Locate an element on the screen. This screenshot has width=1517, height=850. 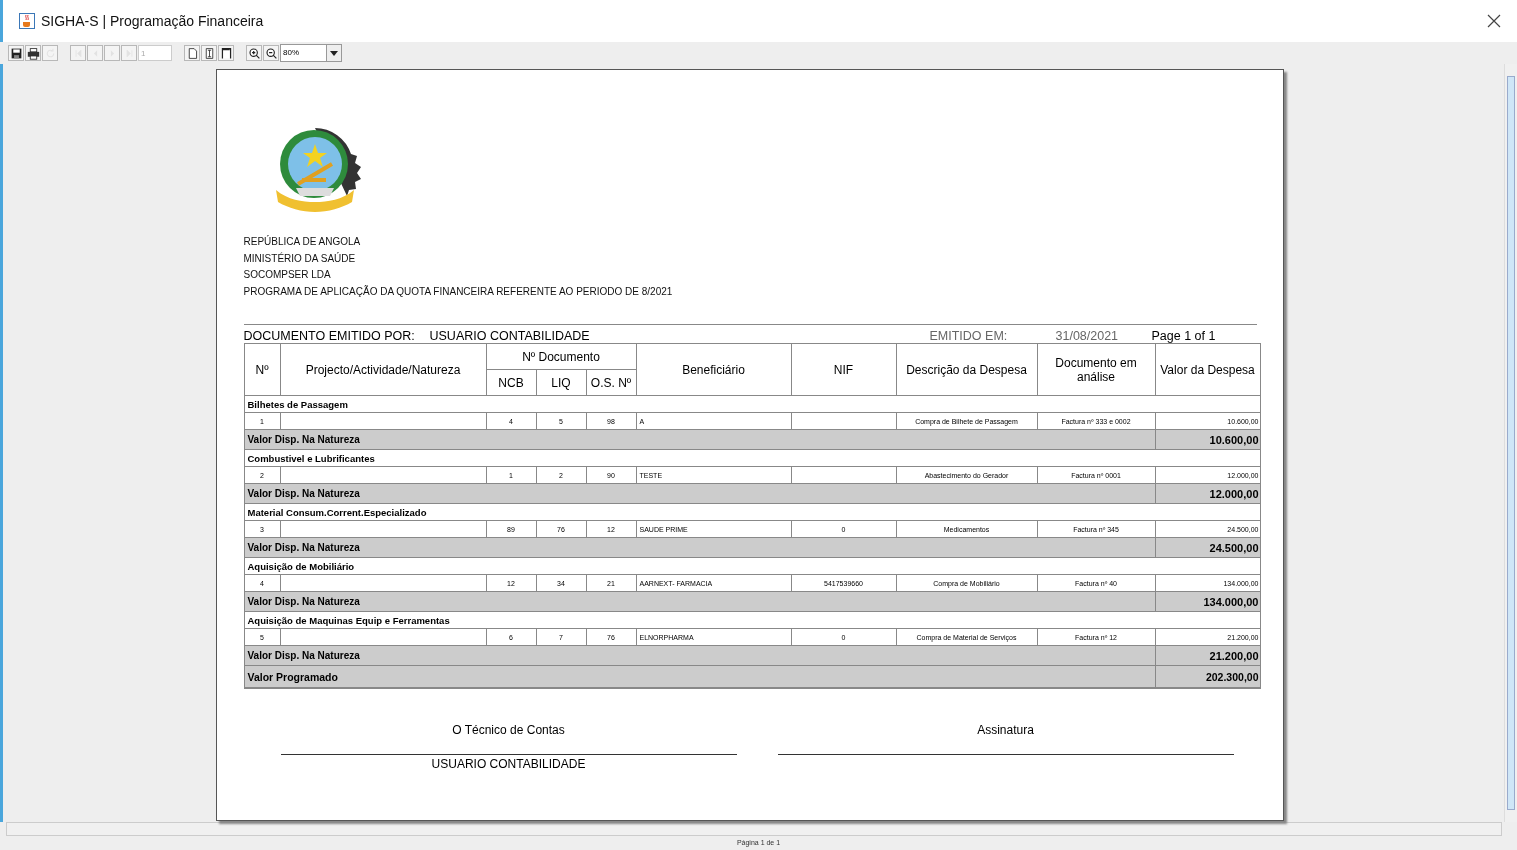
fit-width-icon is located at coordinates (226, 53).